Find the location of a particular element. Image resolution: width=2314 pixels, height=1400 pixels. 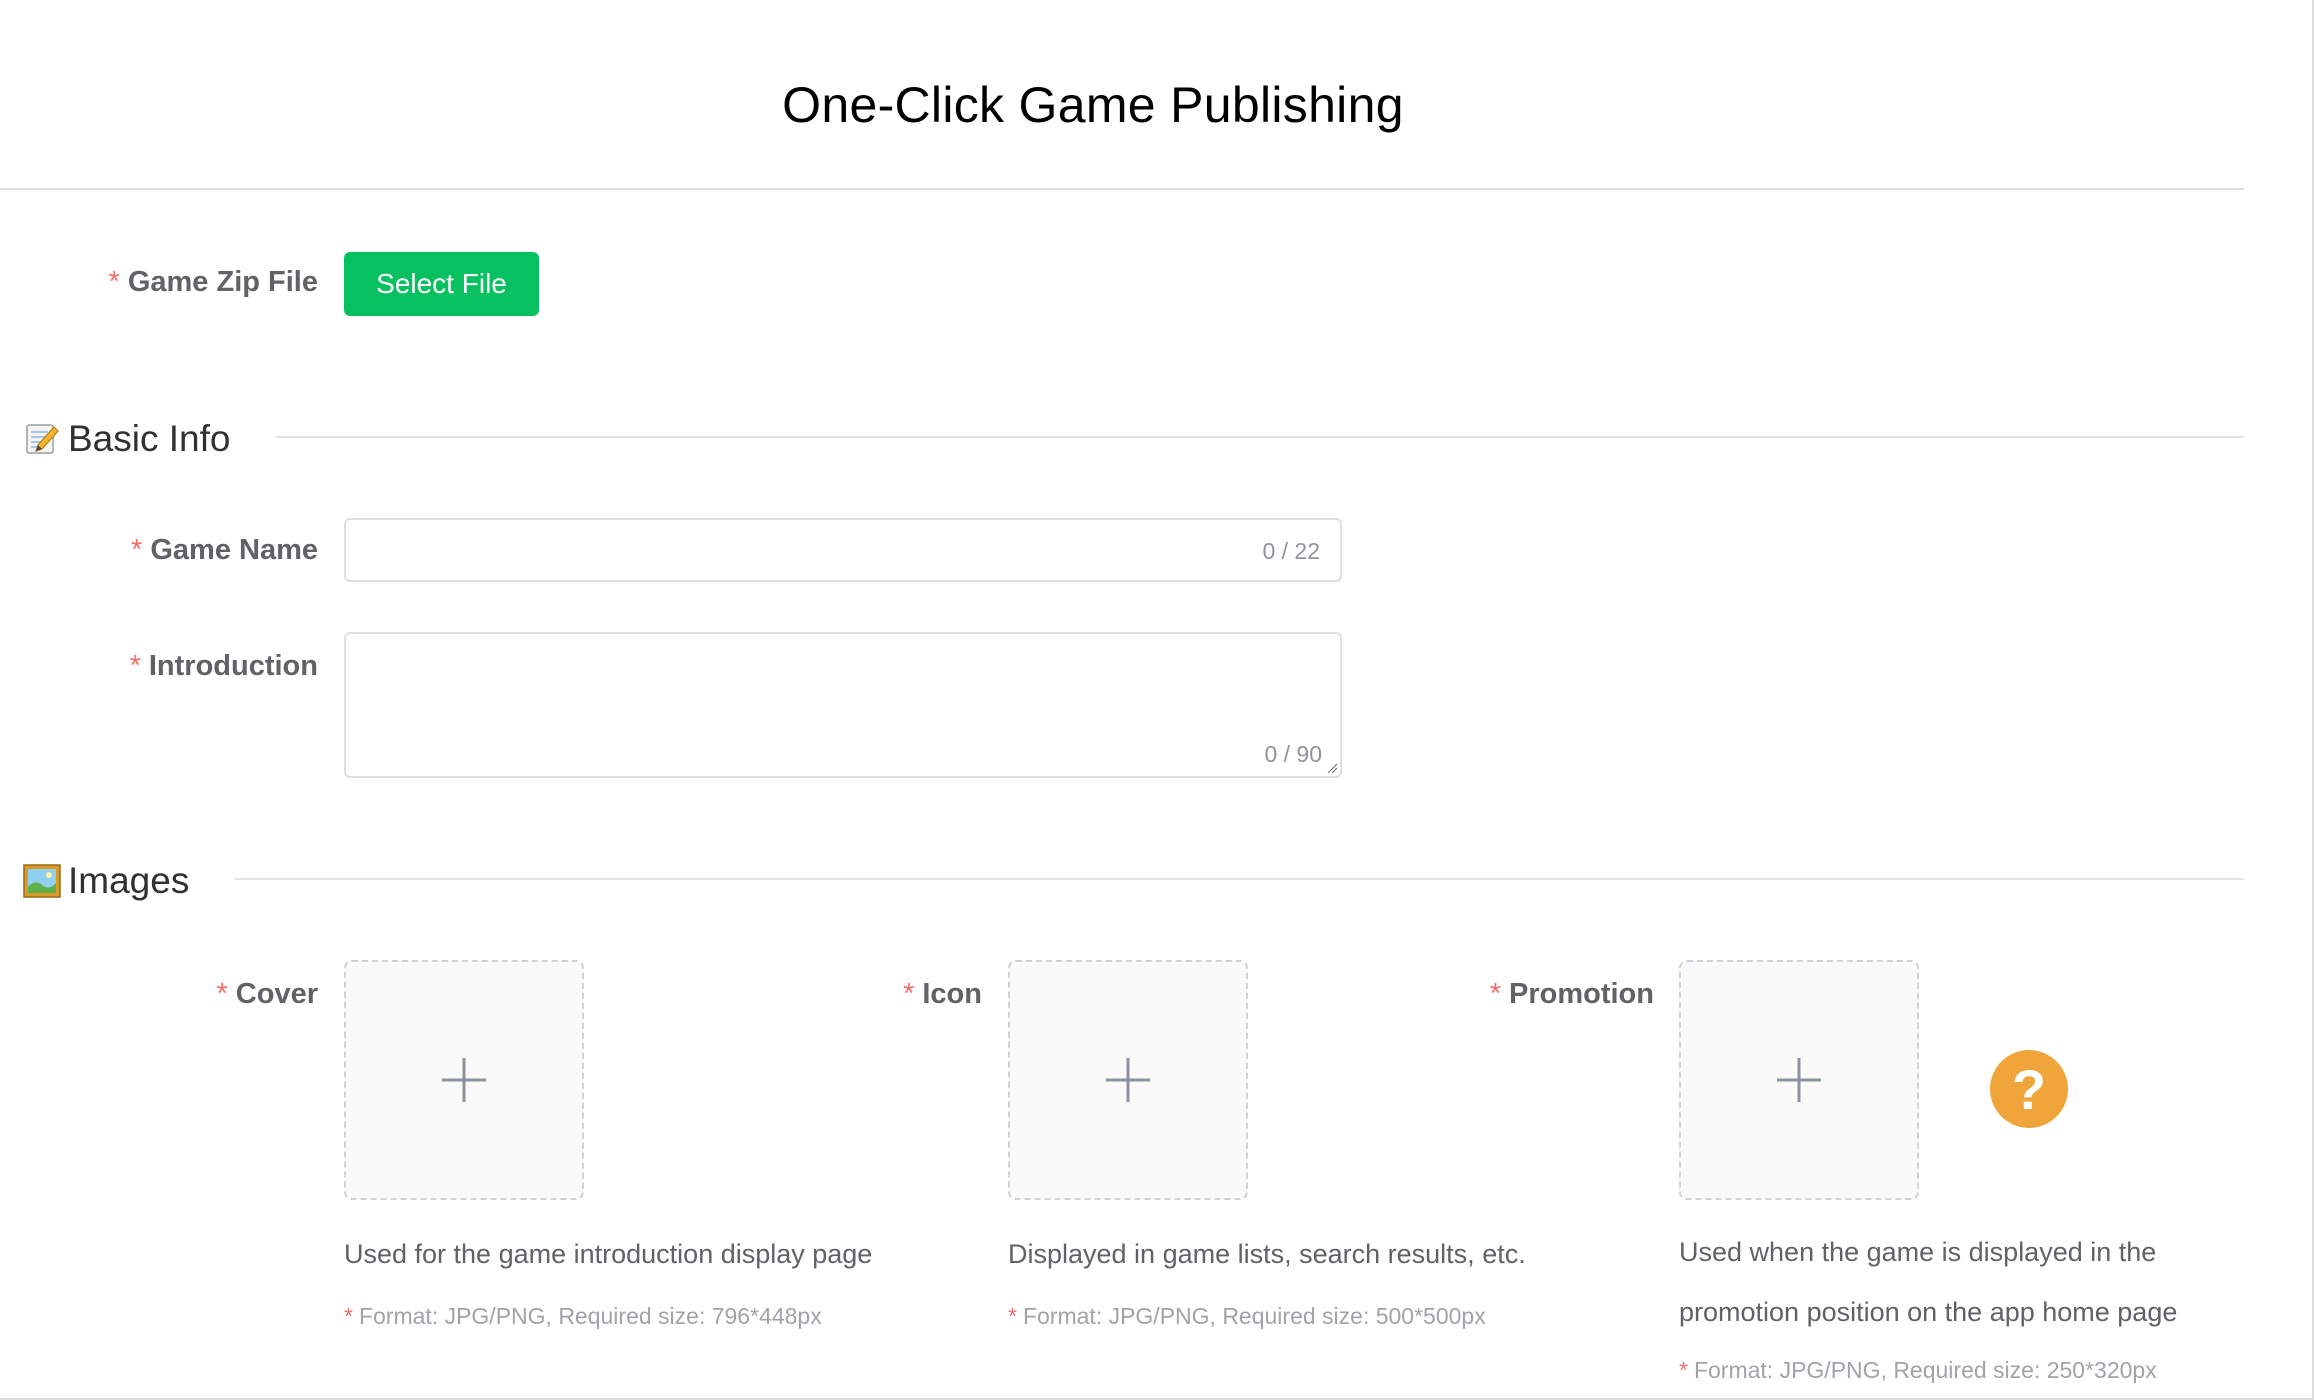

header: One-Click Game Publishing is located at coordinates (1122, 95).